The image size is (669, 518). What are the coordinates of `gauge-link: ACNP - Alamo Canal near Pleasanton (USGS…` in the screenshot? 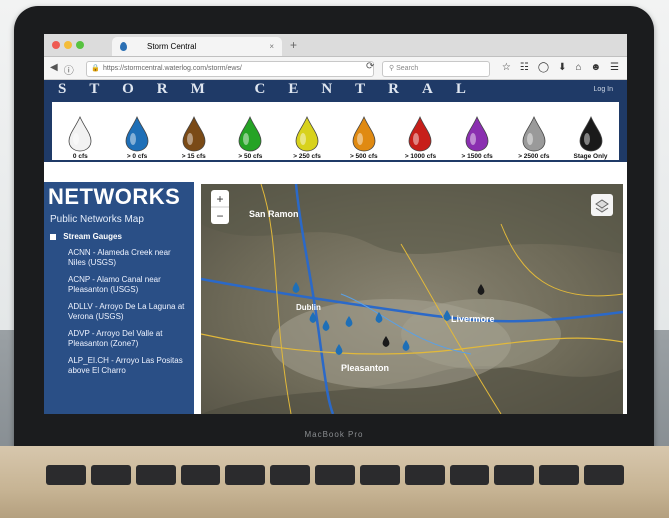 It's located at (128, 285).